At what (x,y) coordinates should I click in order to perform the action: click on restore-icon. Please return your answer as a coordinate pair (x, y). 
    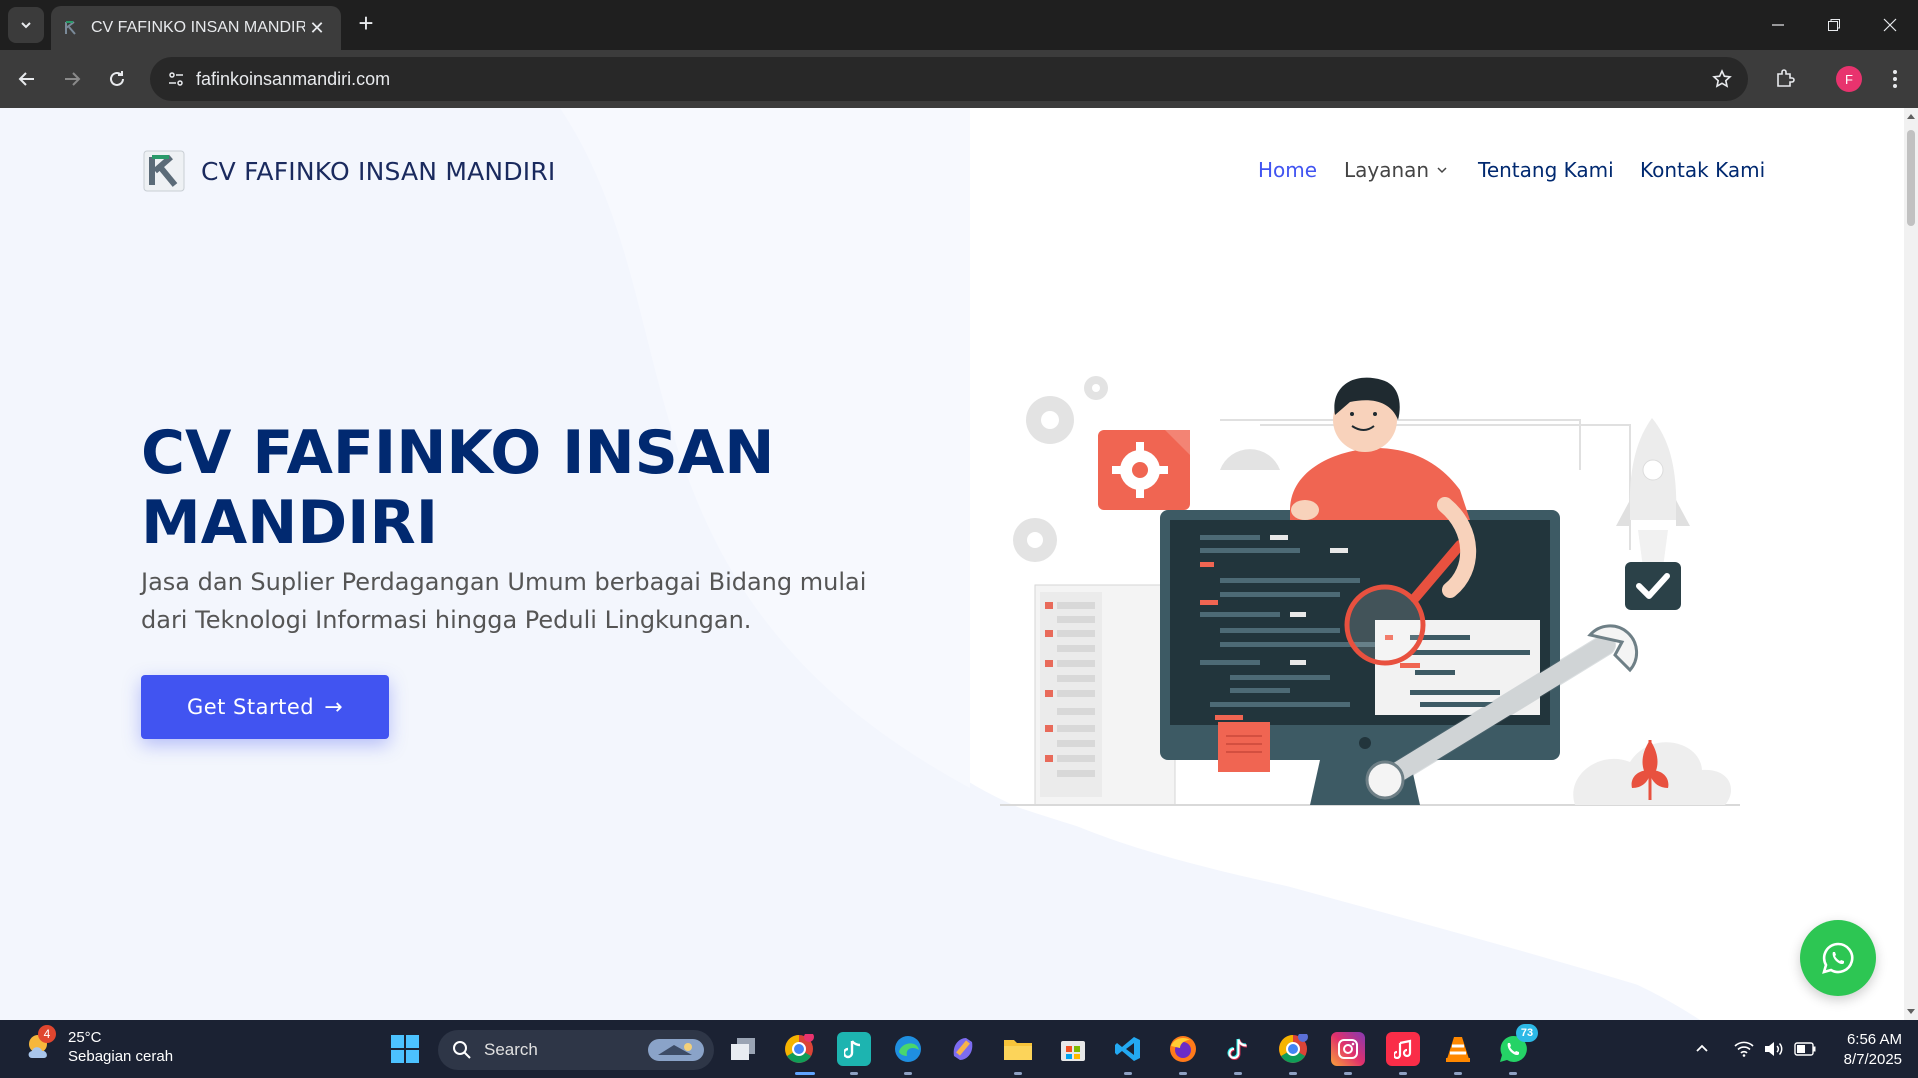
    Looking at the image, I should click on (1834, 25).